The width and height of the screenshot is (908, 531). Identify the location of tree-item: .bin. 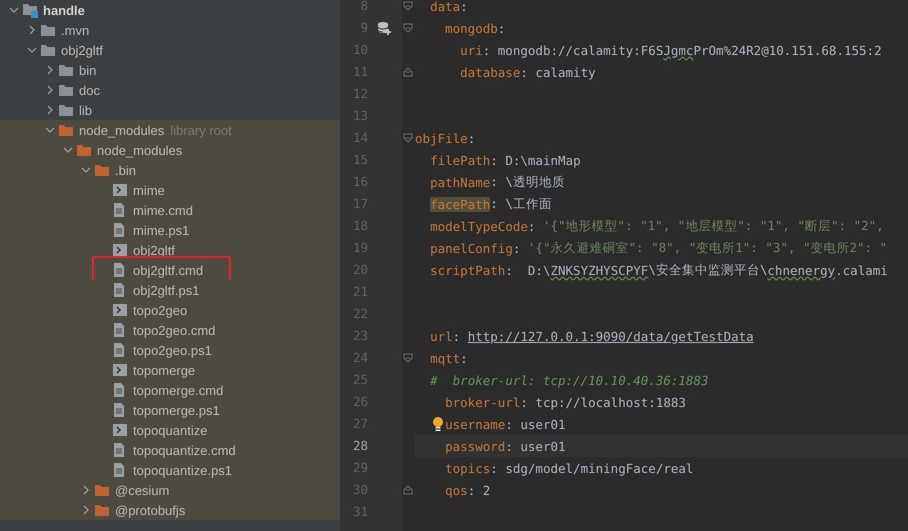
(125, 170).